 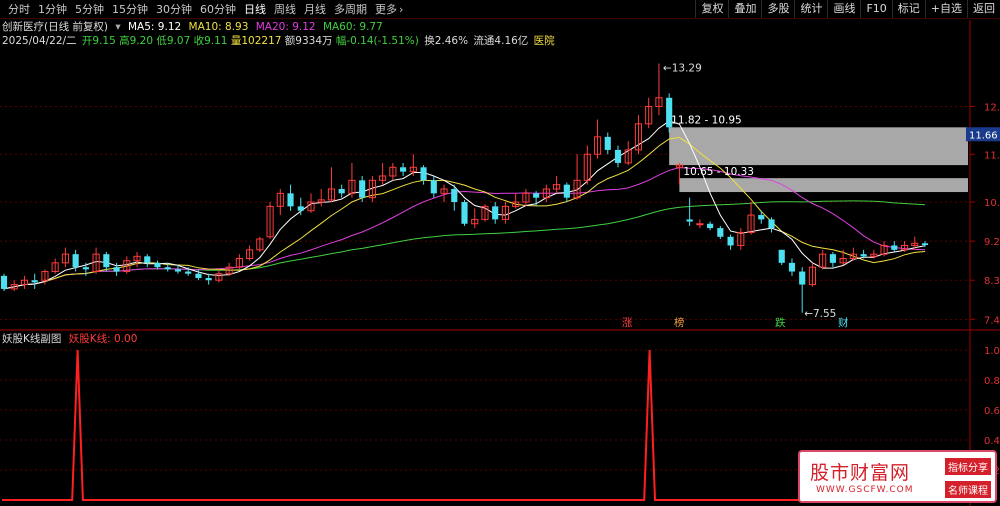 I want to click on axis-label: 8.3, so click(x=992, y=281).